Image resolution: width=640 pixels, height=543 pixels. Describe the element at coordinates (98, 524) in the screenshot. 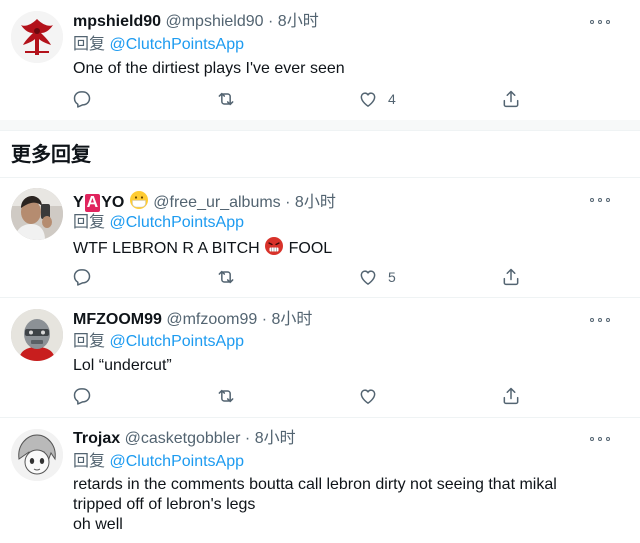

I see `tweet-text-line: oh well` at that location.